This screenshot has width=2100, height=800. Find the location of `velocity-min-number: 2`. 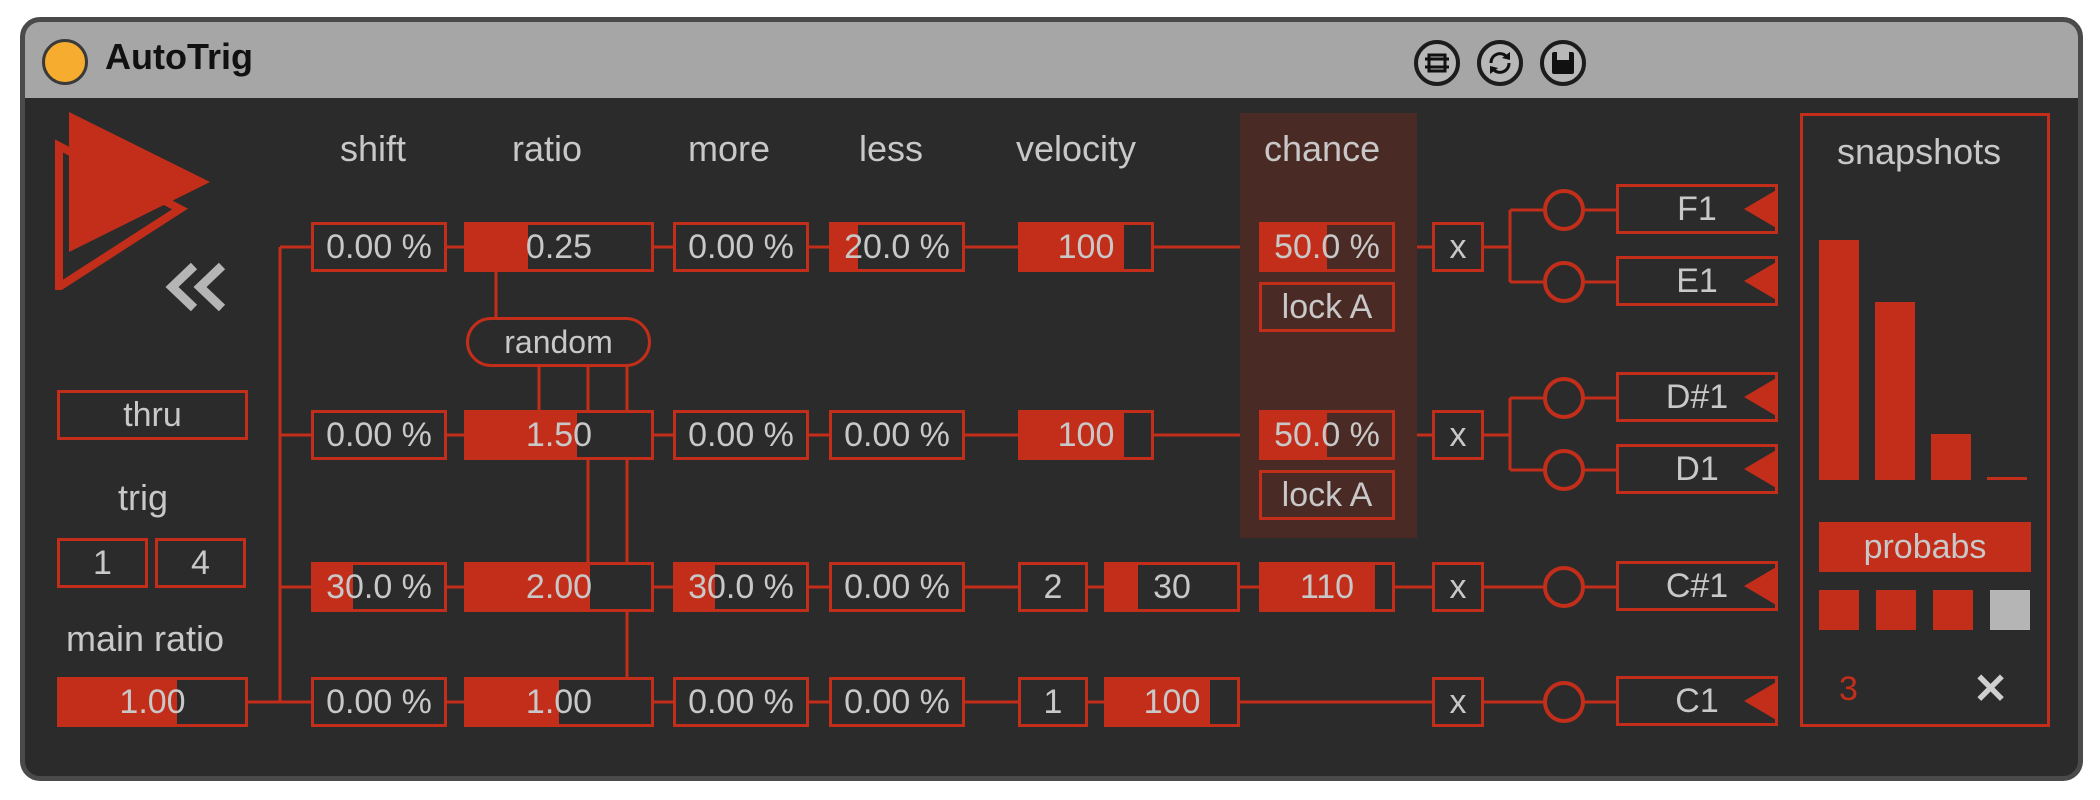

velocity-min-number: 2 is located at coordinates (1053, 587).